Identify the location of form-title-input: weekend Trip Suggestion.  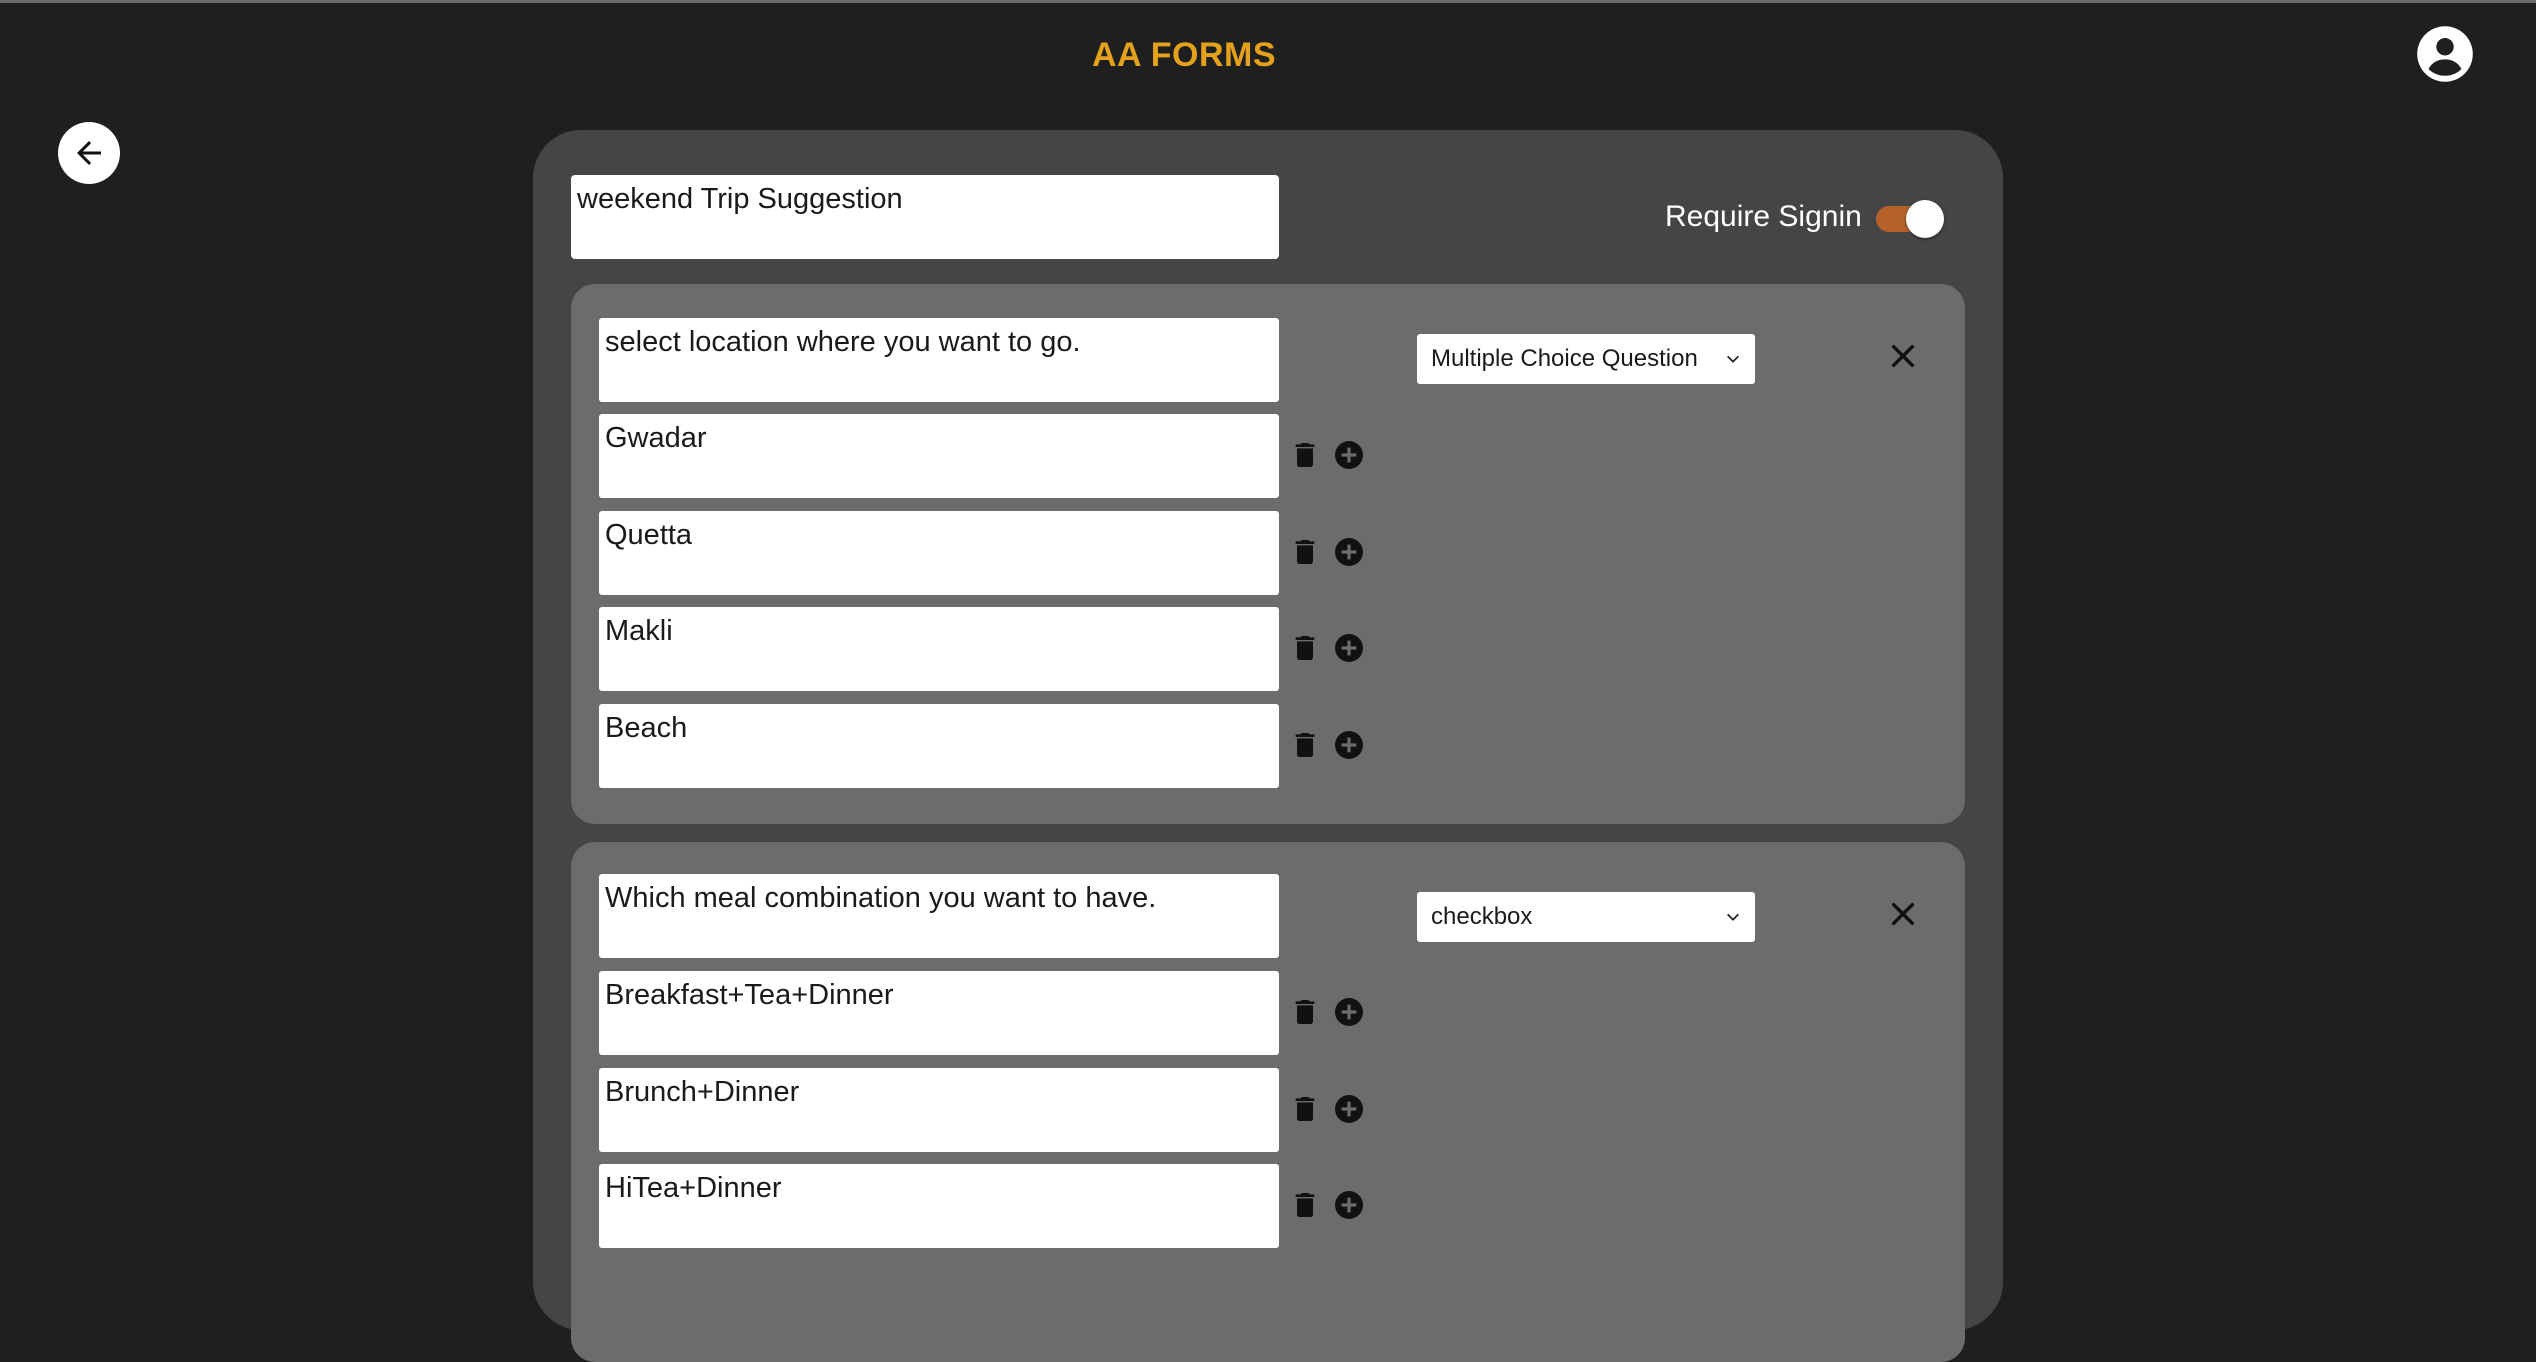
(925, 217).